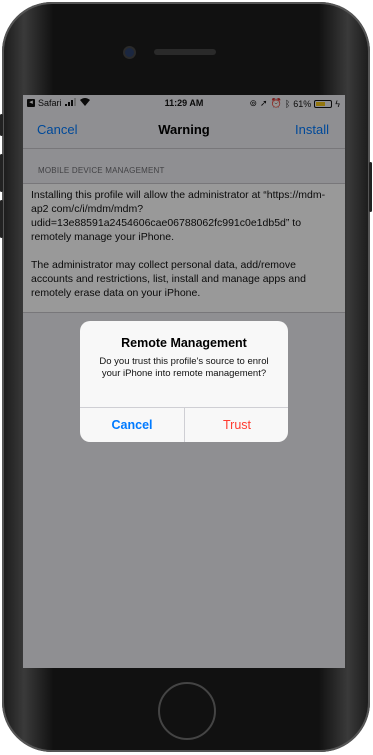 Image resolution: width=373 pixels, height=755 pixels. Describe the element at coordinates (236, 425) in the screenshot. I see `alert-trust-button: Trust` at that location.